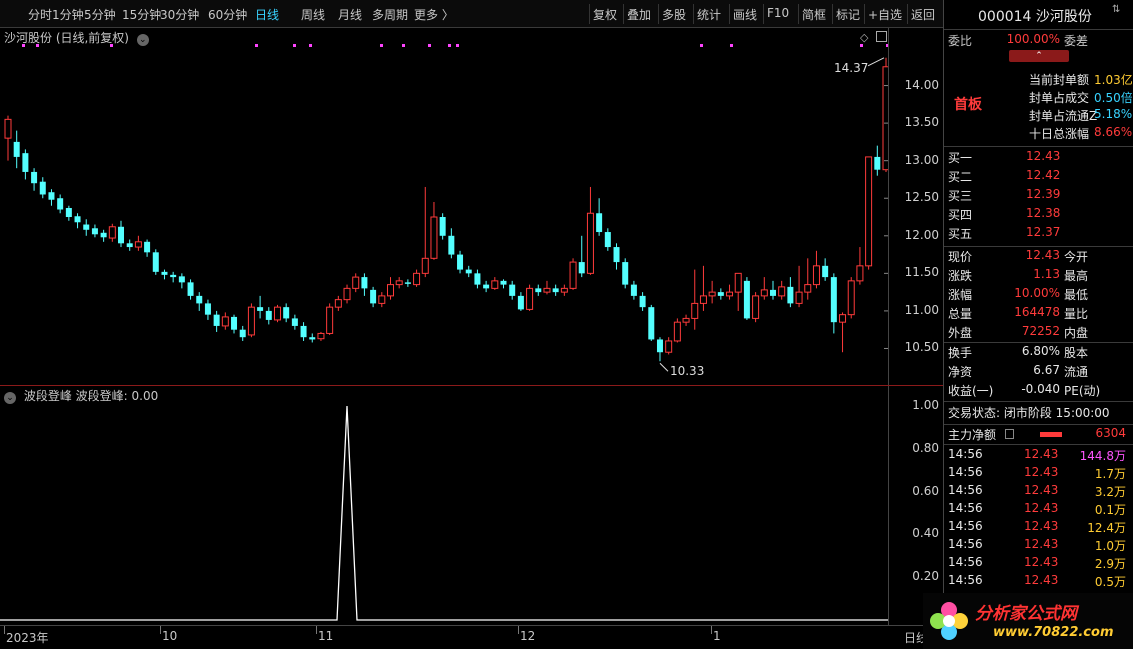 The image size is (1133, 649). Describe the element at coordinates (1053, 632) in the screenshot. I see `logo-url: www.70822.com` at that location.